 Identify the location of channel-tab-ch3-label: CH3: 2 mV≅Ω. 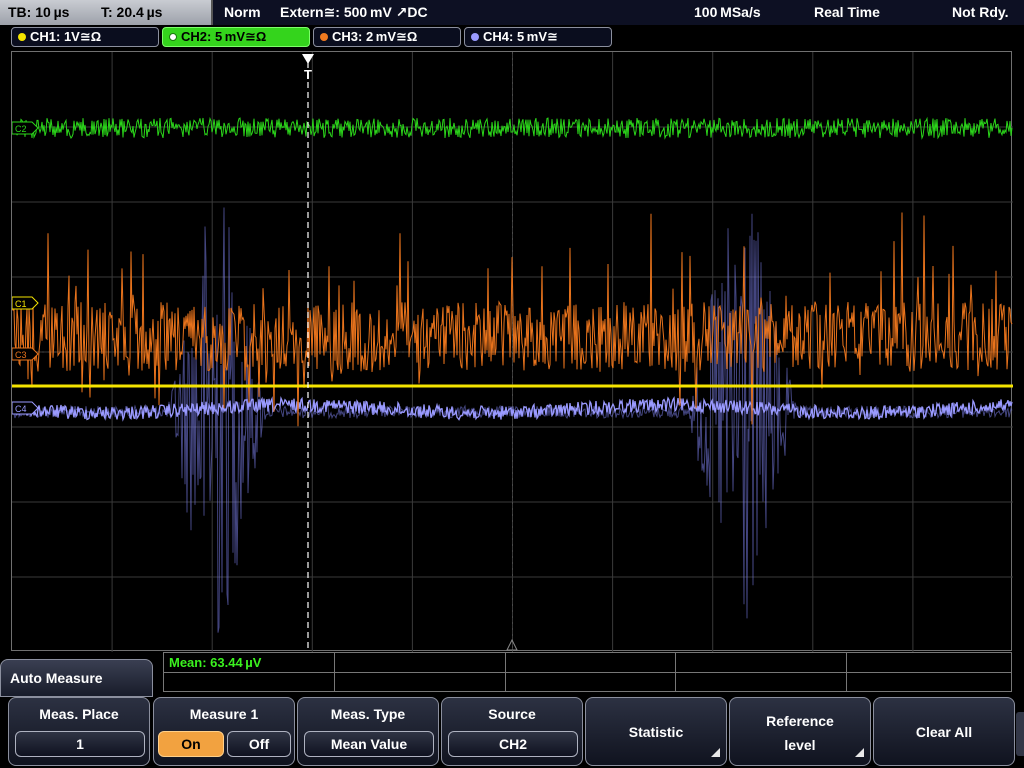
(375, 36).